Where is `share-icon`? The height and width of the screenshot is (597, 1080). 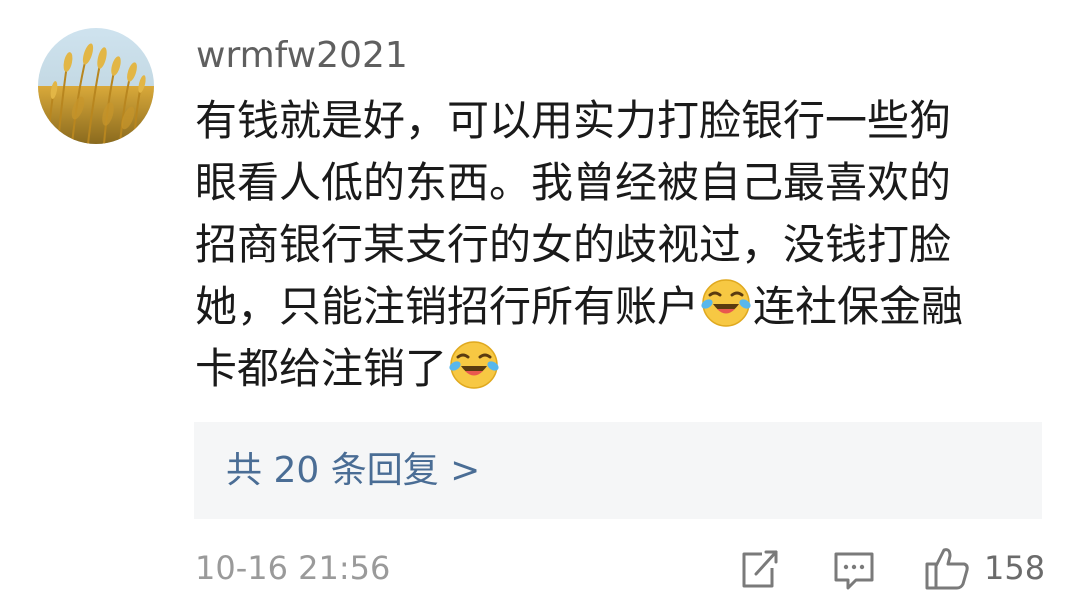 share-icon is located at coordinates (759, 568).